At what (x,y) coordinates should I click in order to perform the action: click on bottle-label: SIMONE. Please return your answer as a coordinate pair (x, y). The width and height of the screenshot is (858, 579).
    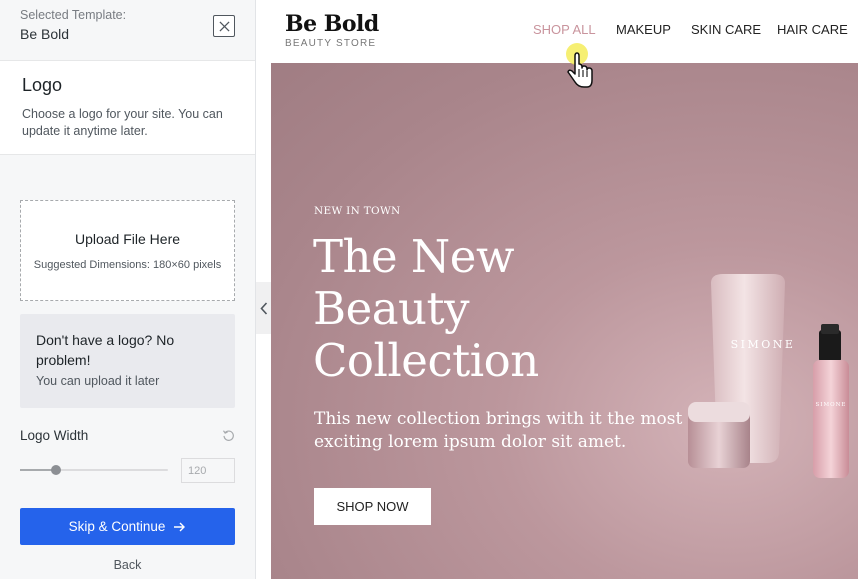
    Looking at the image, I should click on (831, 405).